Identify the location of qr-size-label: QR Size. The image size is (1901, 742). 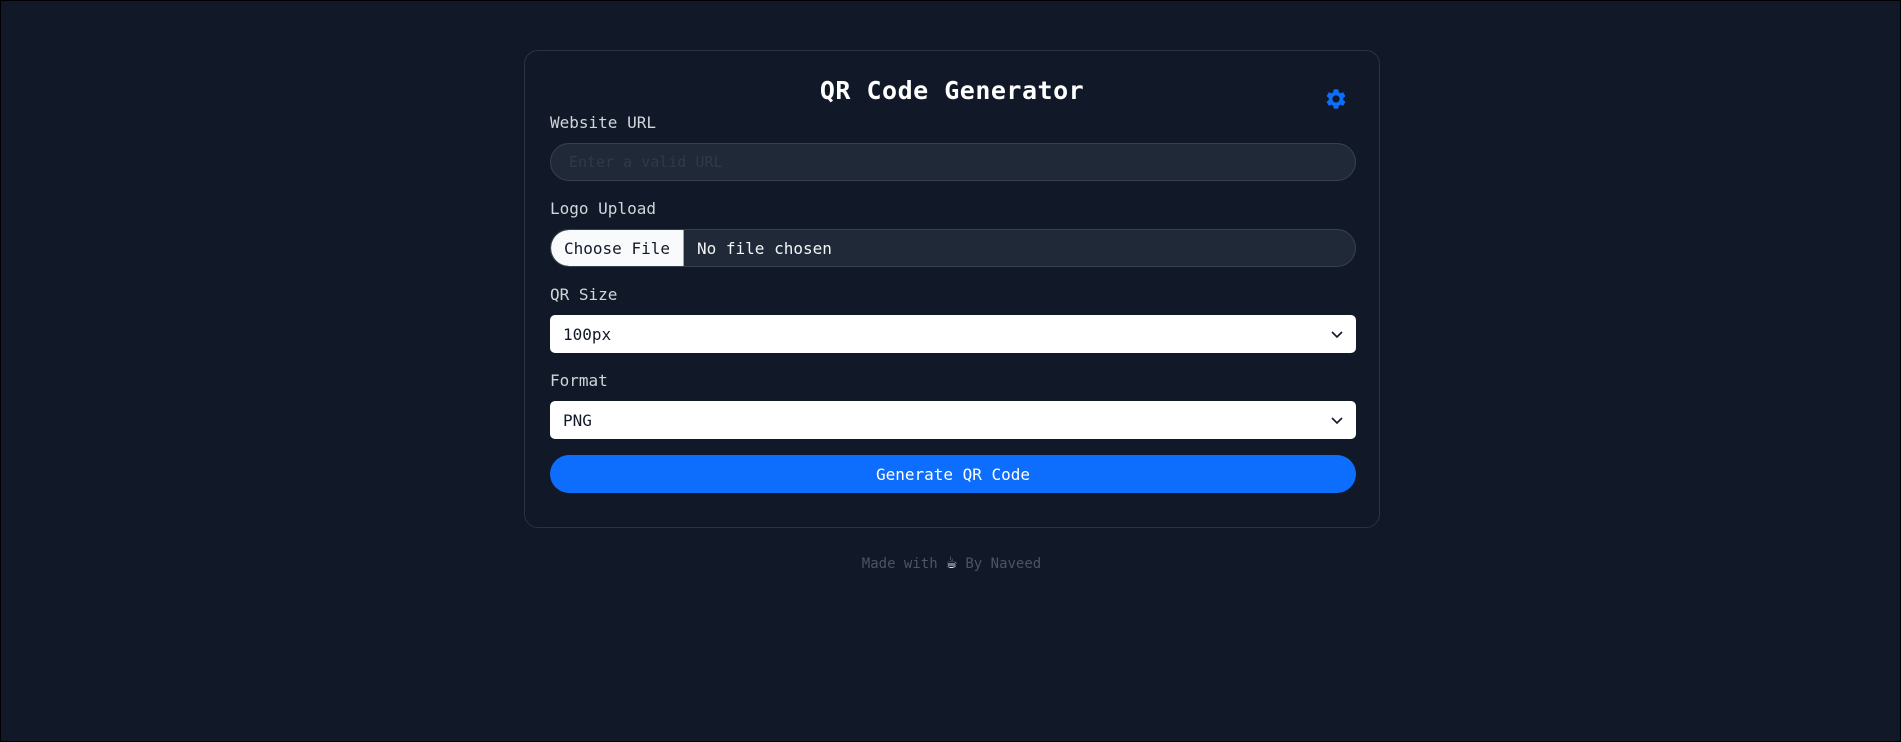
(584, 294).